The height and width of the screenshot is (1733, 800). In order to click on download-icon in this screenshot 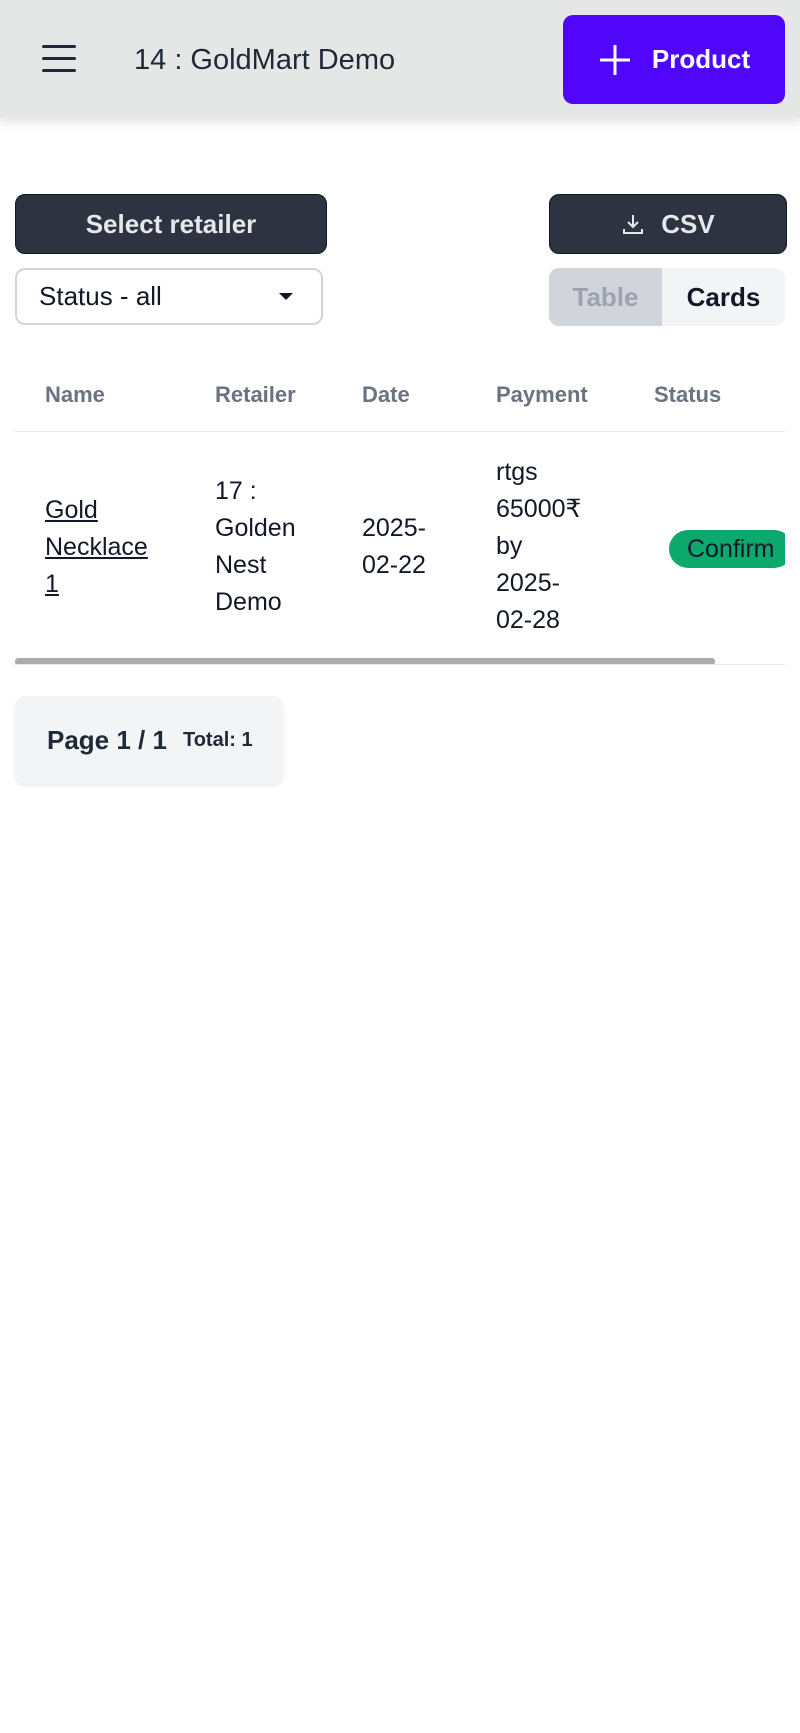, I will do `click(633, 224)`.